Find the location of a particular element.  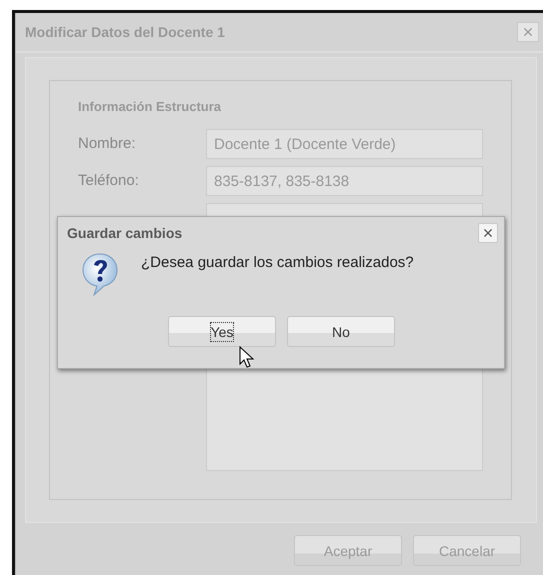

dialog-title: Guardar cambios is located at coordinates (124, 233).